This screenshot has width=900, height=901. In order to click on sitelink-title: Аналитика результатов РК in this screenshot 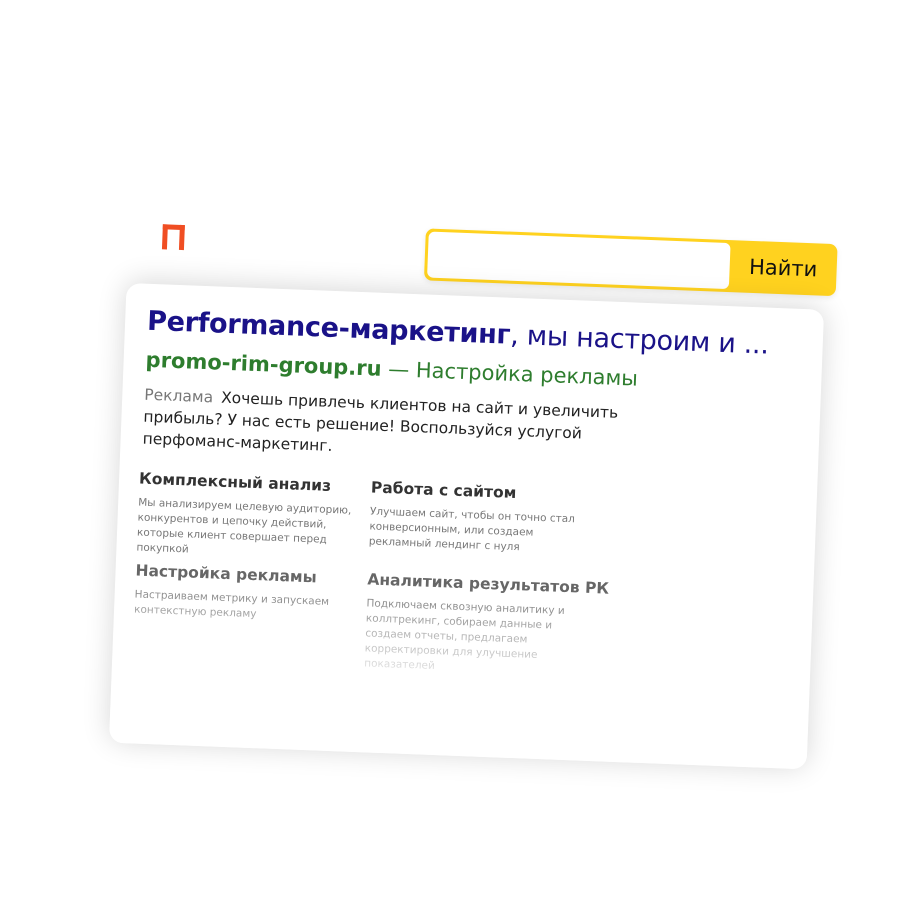, I will do `click(488, 583)`.